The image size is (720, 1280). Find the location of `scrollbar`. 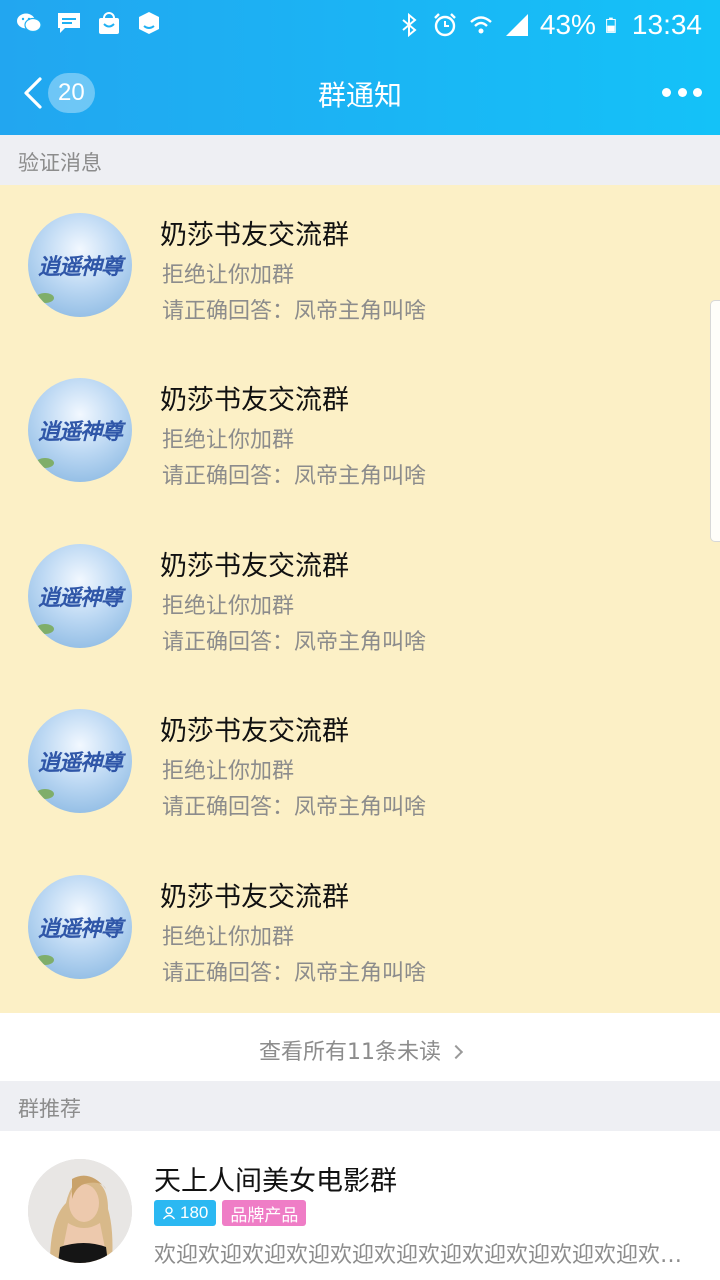

scrollbar is located at coordinates (715, 421).